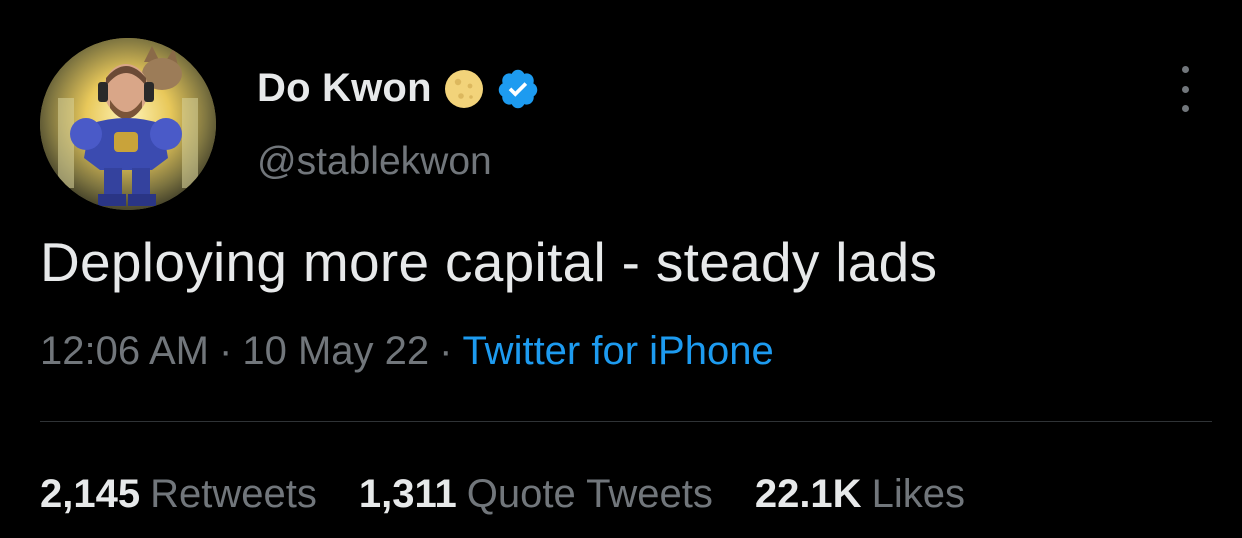 The height and width of the screenshot is (538, 1242). I want to click on moon-icon, so click(464, 89).